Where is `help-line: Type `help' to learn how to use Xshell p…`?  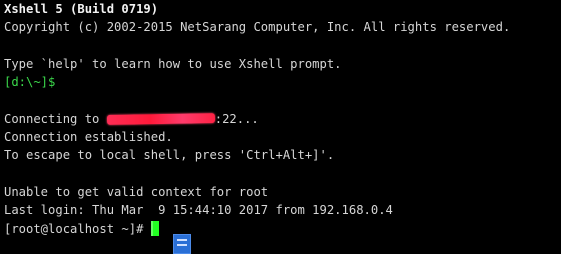
help-line: Type `help' to learn how to use Xshell p… is located at coordinates (173, 63).